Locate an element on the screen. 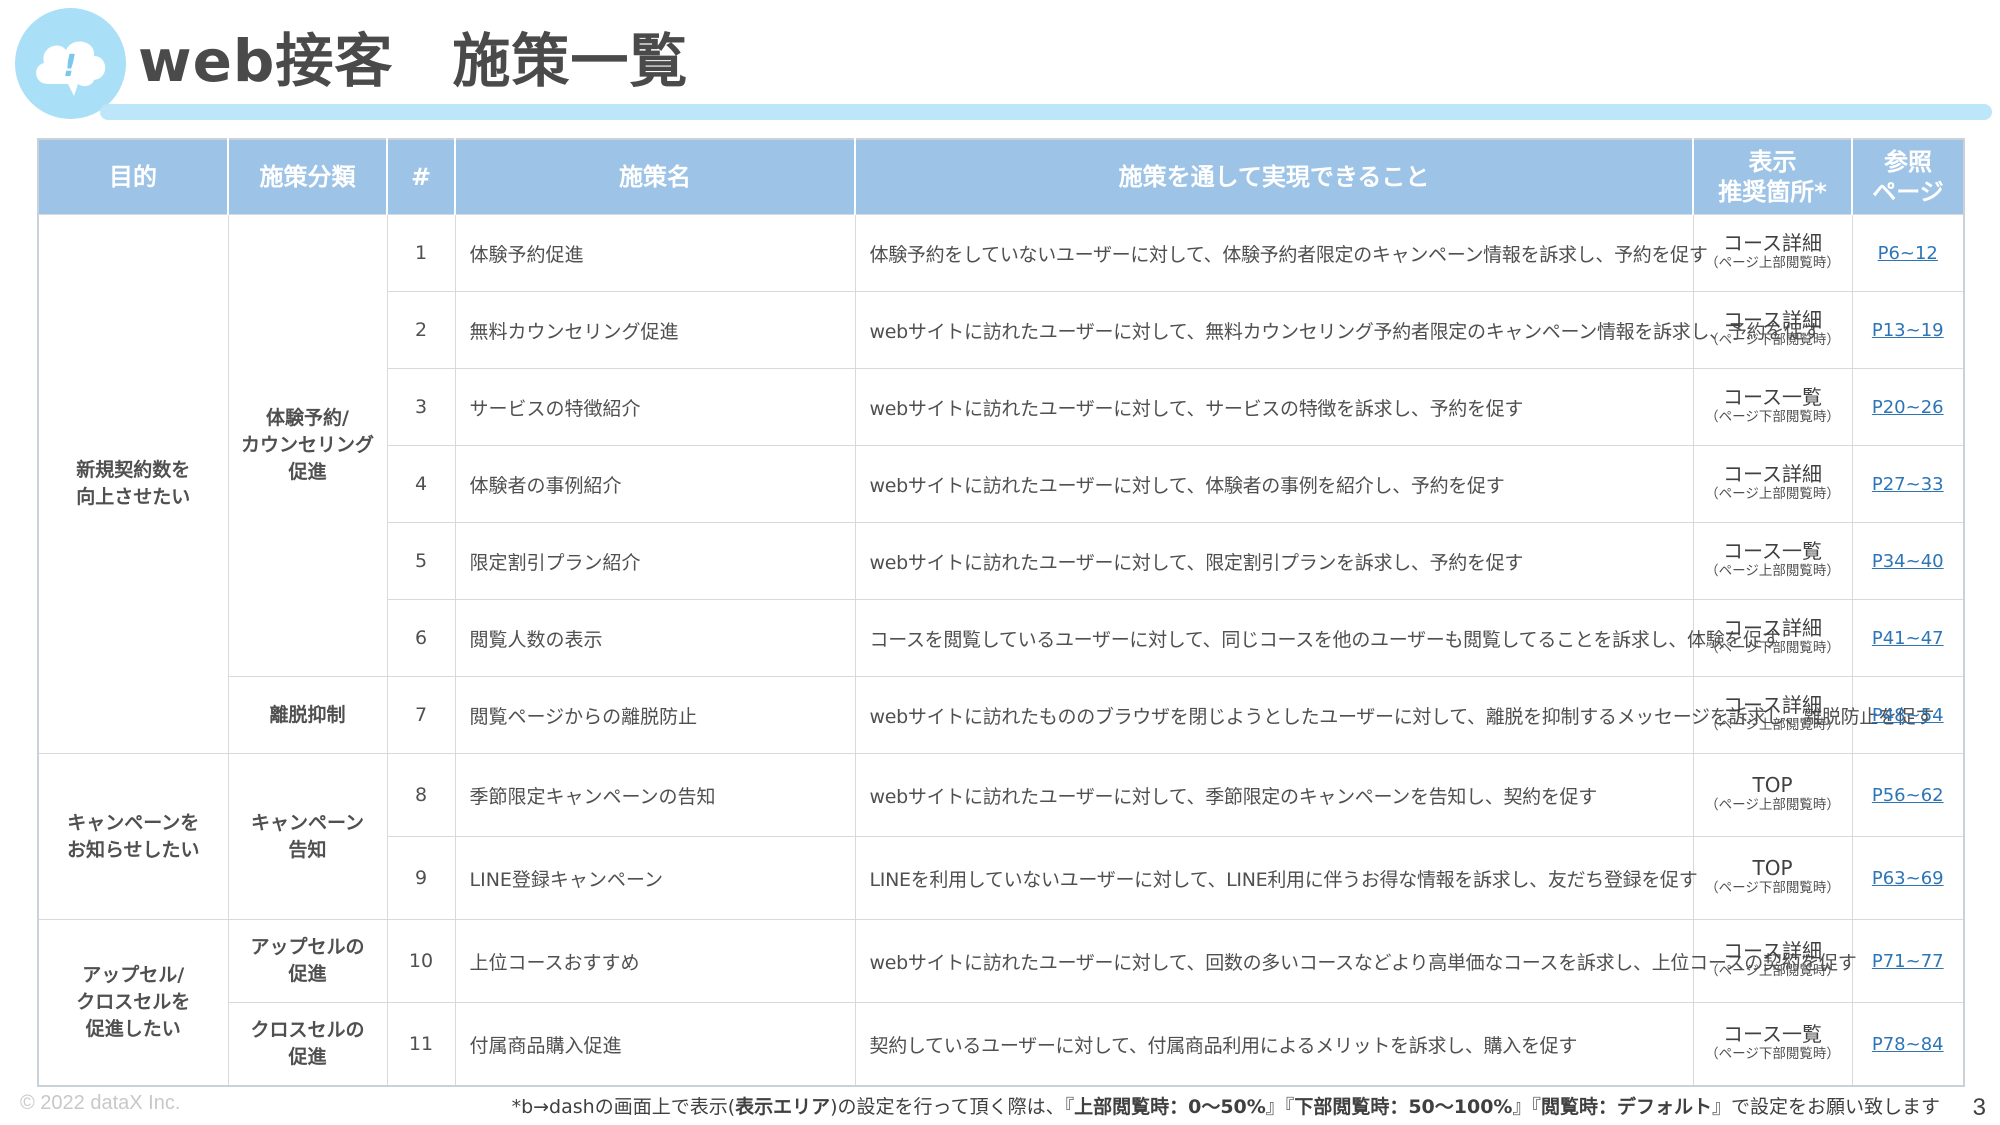 Image resolution: width=2000 pixels, height=1125 pixels. reference-cell: P41~47 is located at coordinates (1908, 638).